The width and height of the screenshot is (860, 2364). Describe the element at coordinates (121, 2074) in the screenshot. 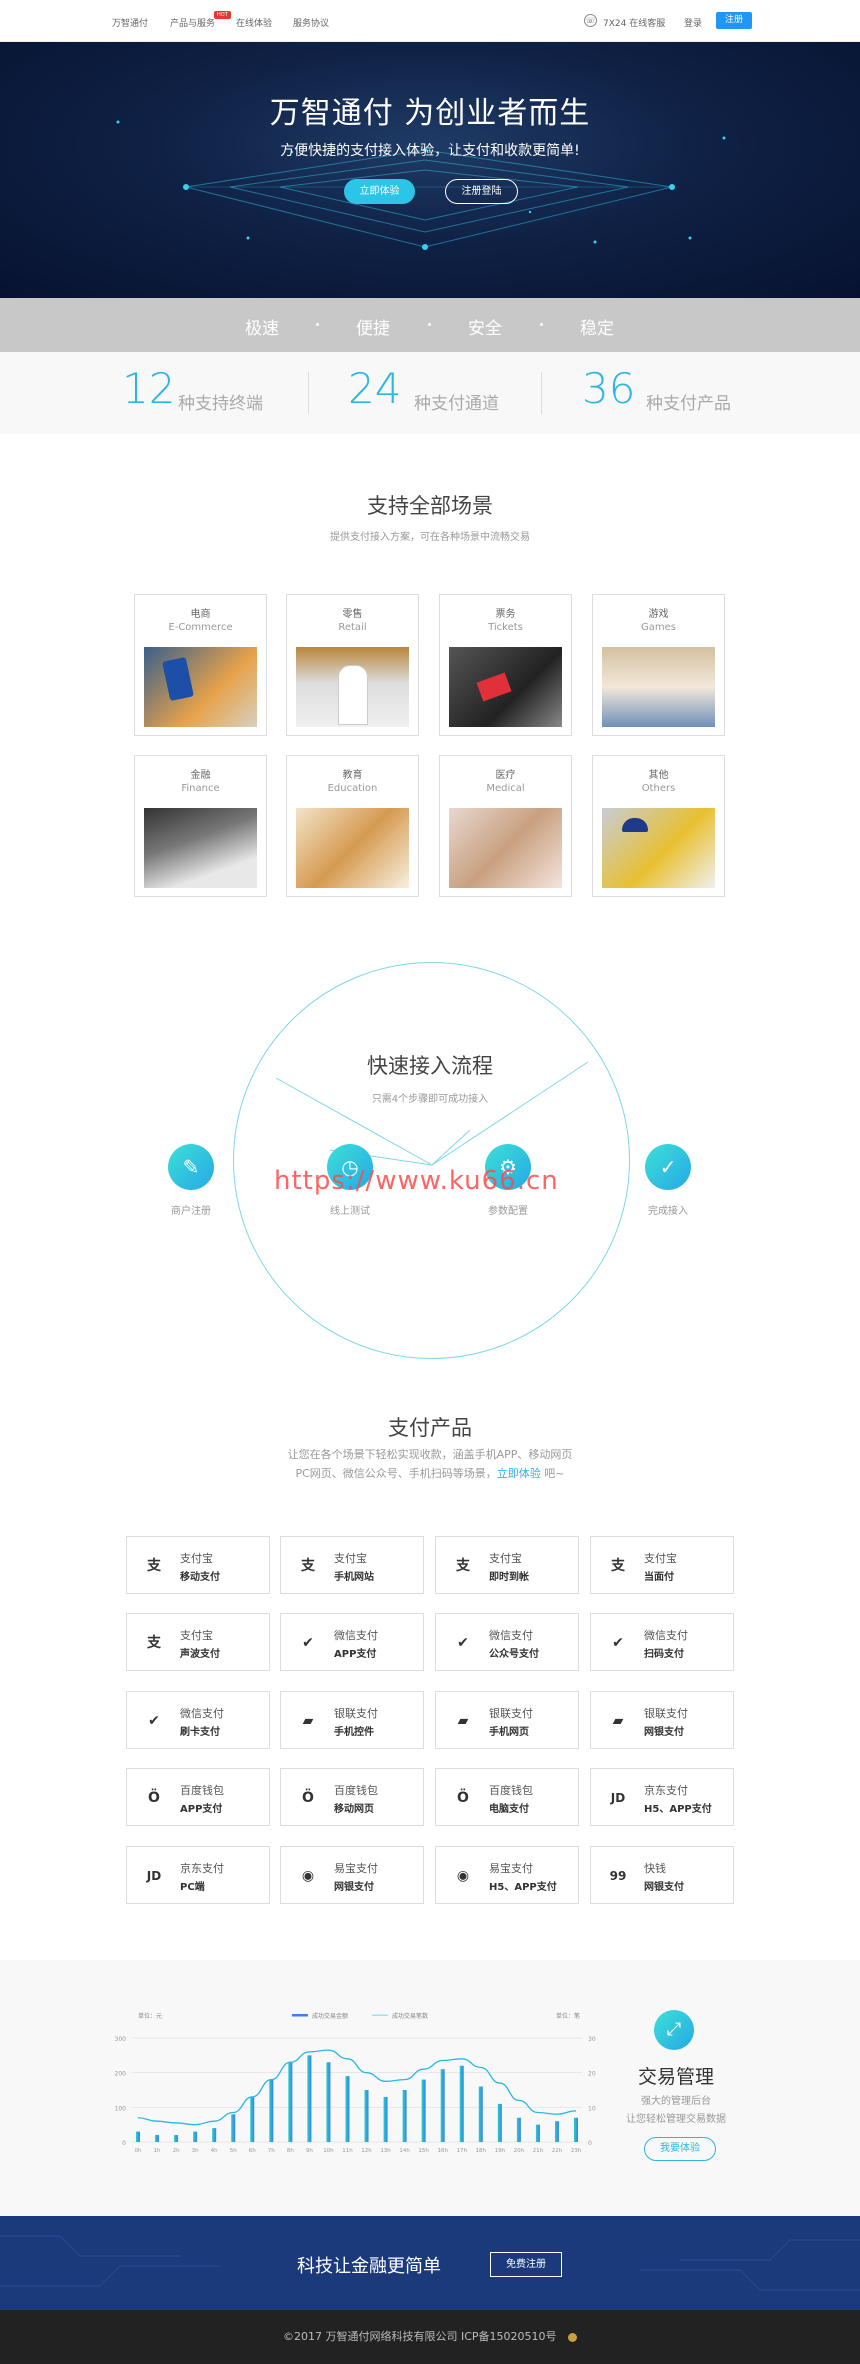

I see `left-tick-label: 200` at that location.